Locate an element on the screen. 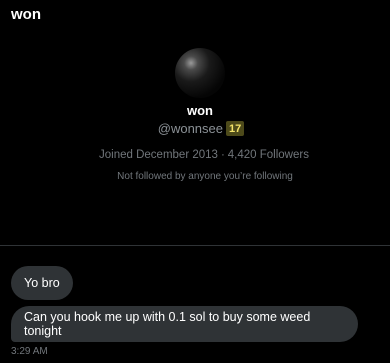 Image resolution: width=390 pixels, height=363 pixels. profile-name: won is located at coordinates (200, 110).